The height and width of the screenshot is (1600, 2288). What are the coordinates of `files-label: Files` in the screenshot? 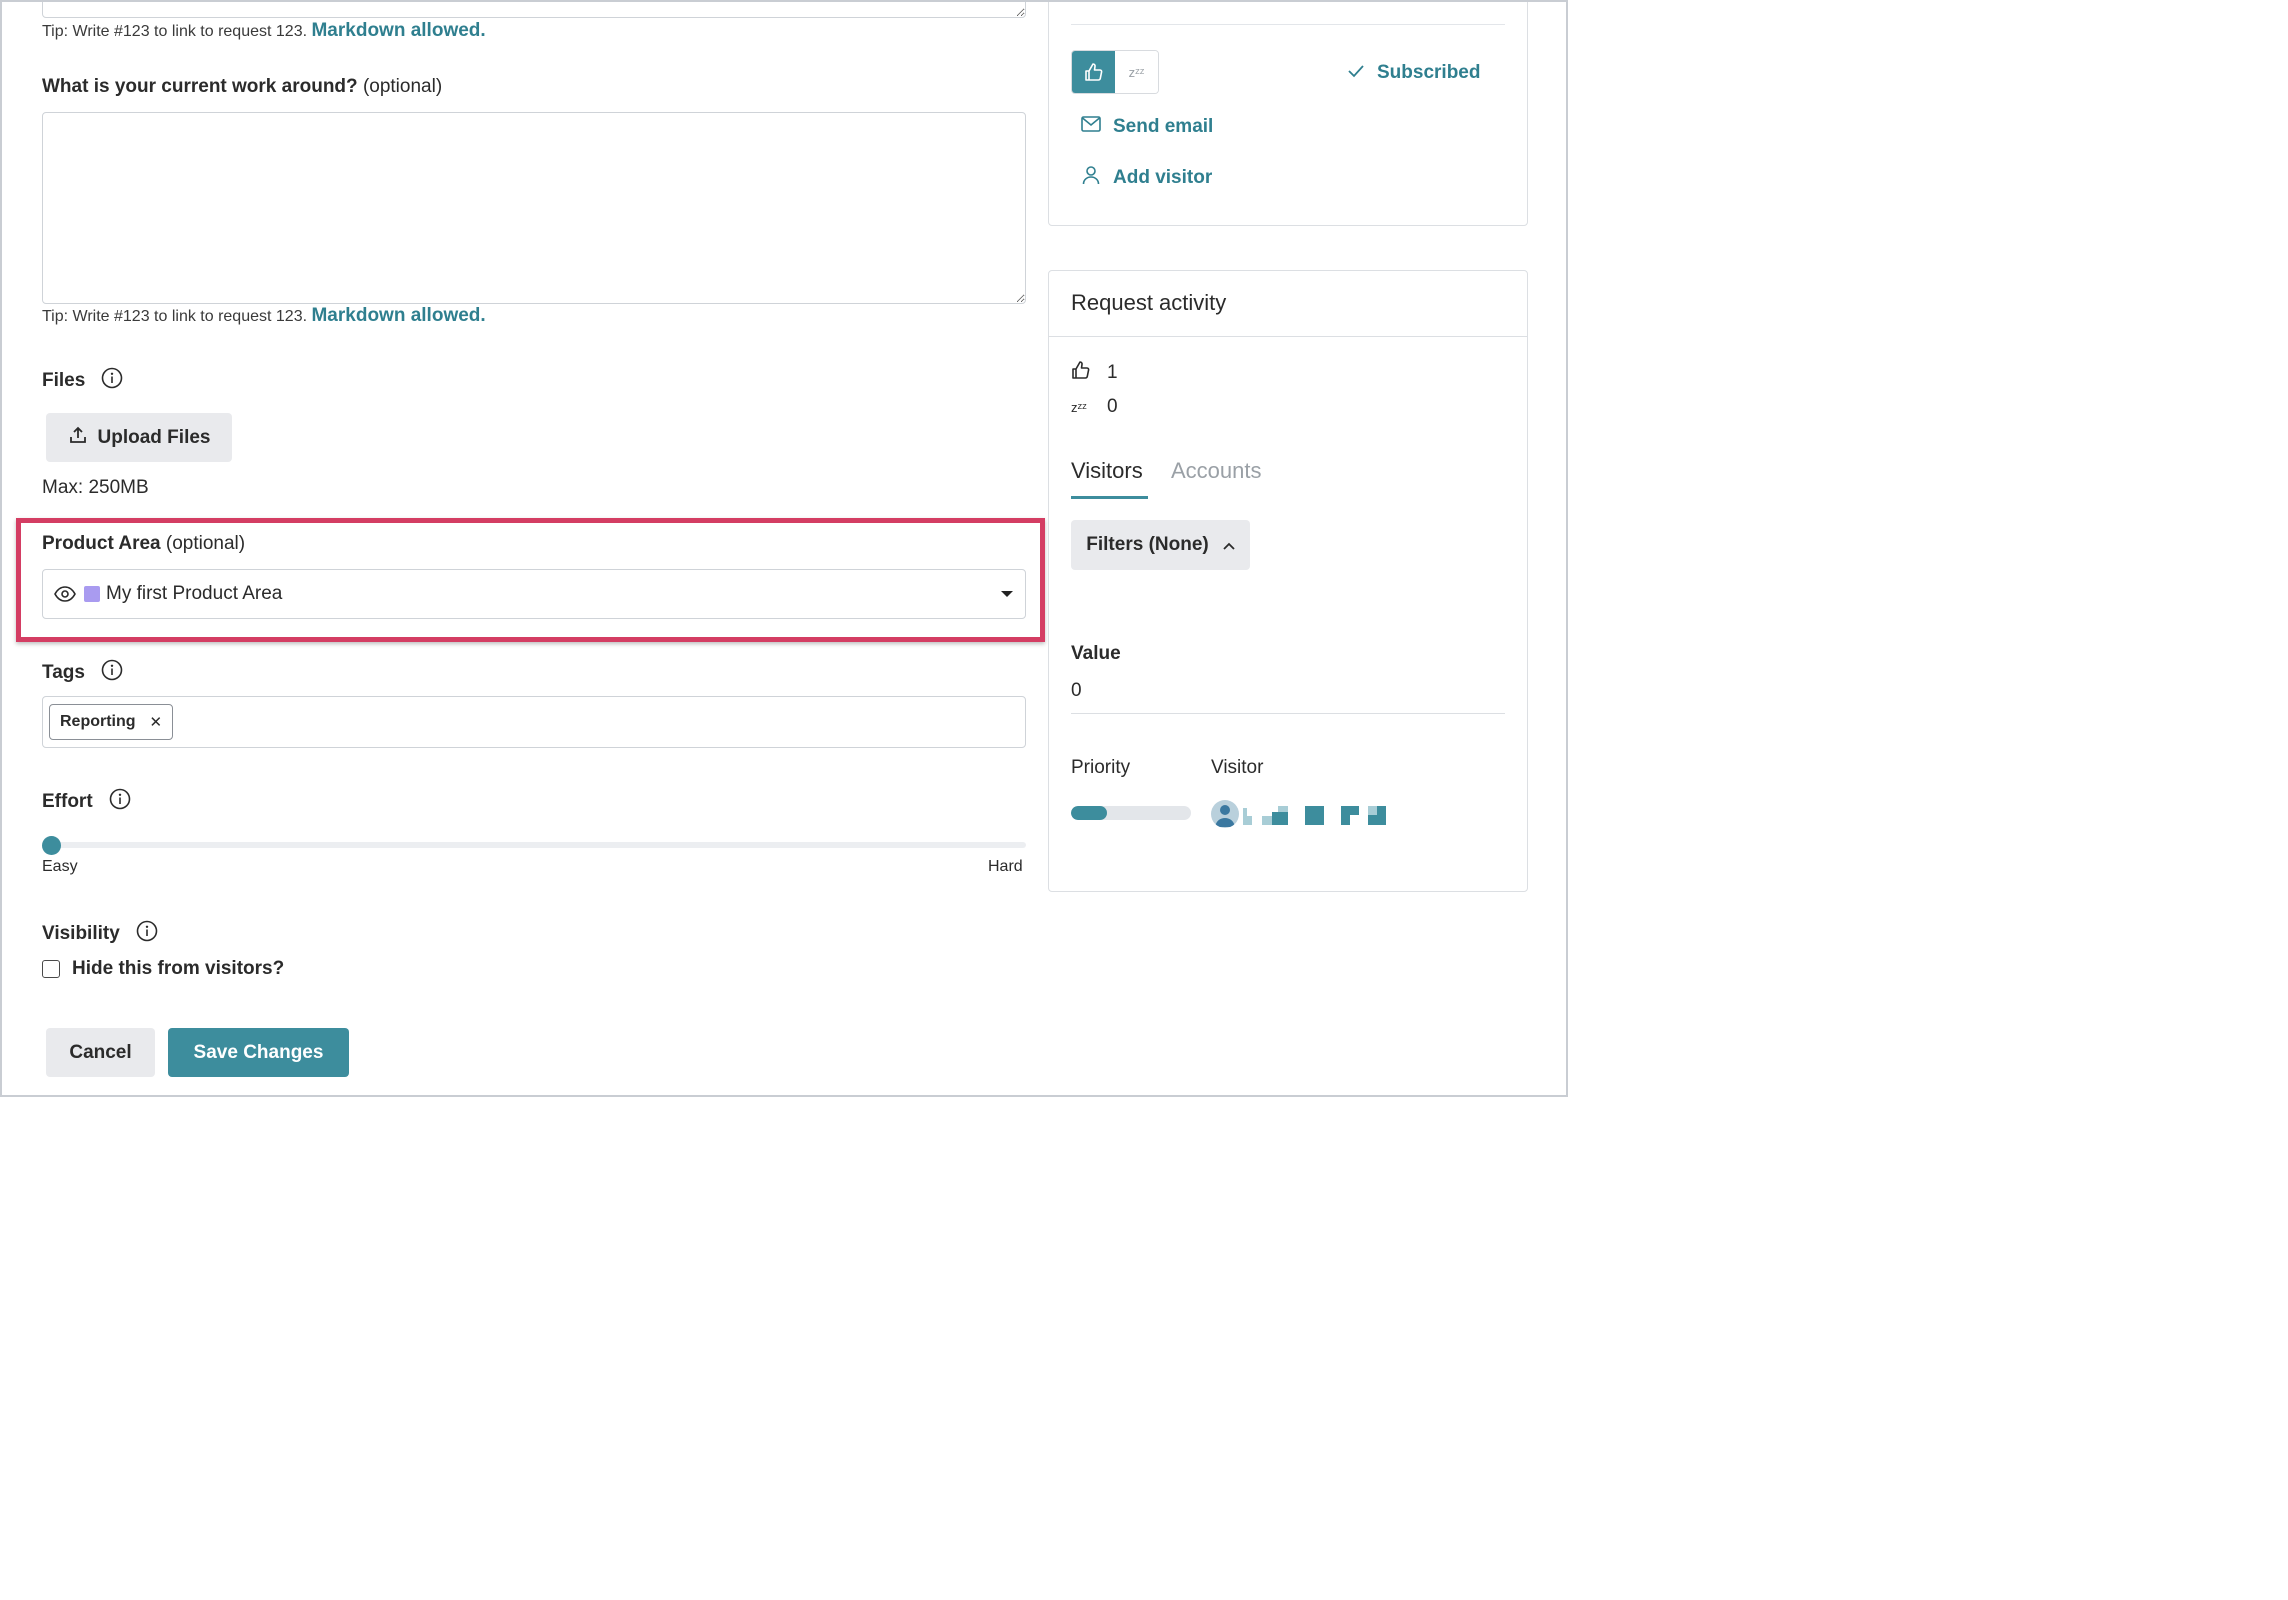 It's located at (82, 381).